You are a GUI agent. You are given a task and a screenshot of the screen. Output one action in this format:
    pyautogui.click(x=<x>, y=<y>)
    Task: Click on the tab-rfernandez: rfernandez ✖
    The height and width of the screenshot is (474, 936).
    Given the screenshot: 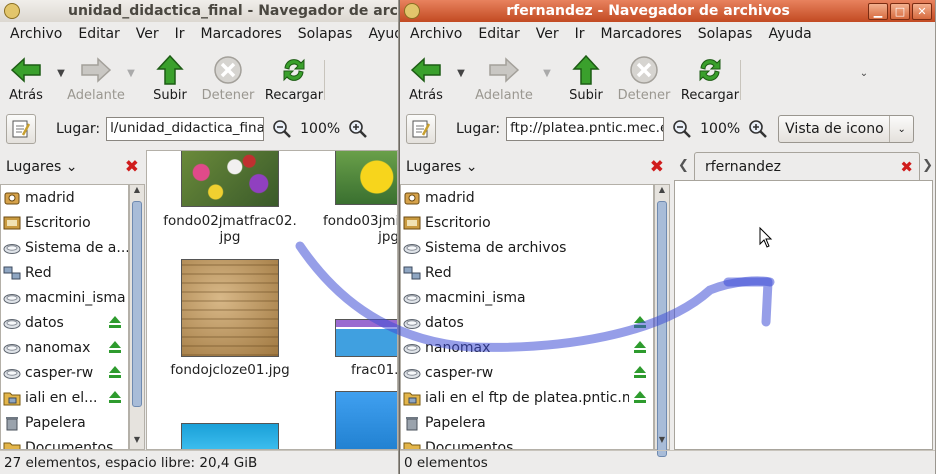 What is the action you would take?
    pyautogui.click(x=807, y=166)
    